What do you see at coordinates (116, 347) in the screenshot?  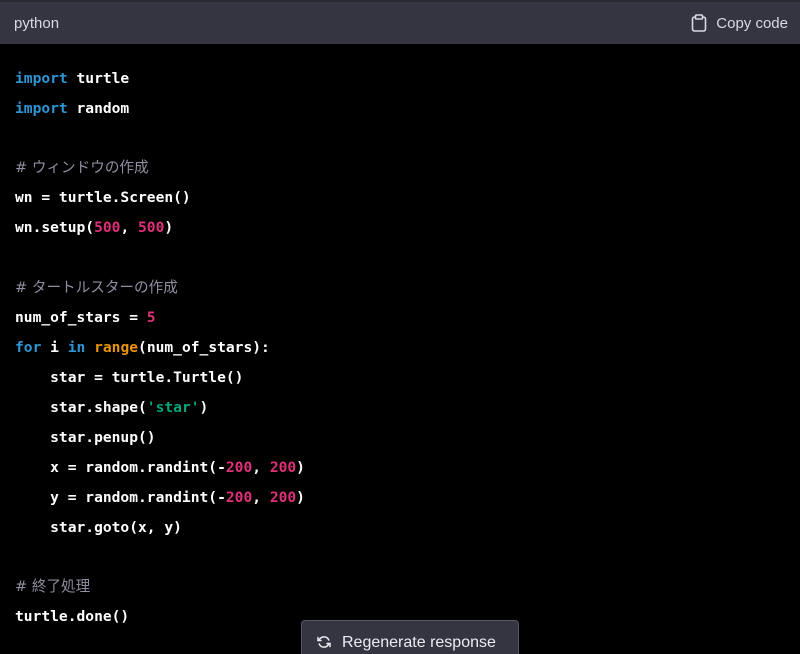 I see `code-token: range` at bounding box center [116, 347].